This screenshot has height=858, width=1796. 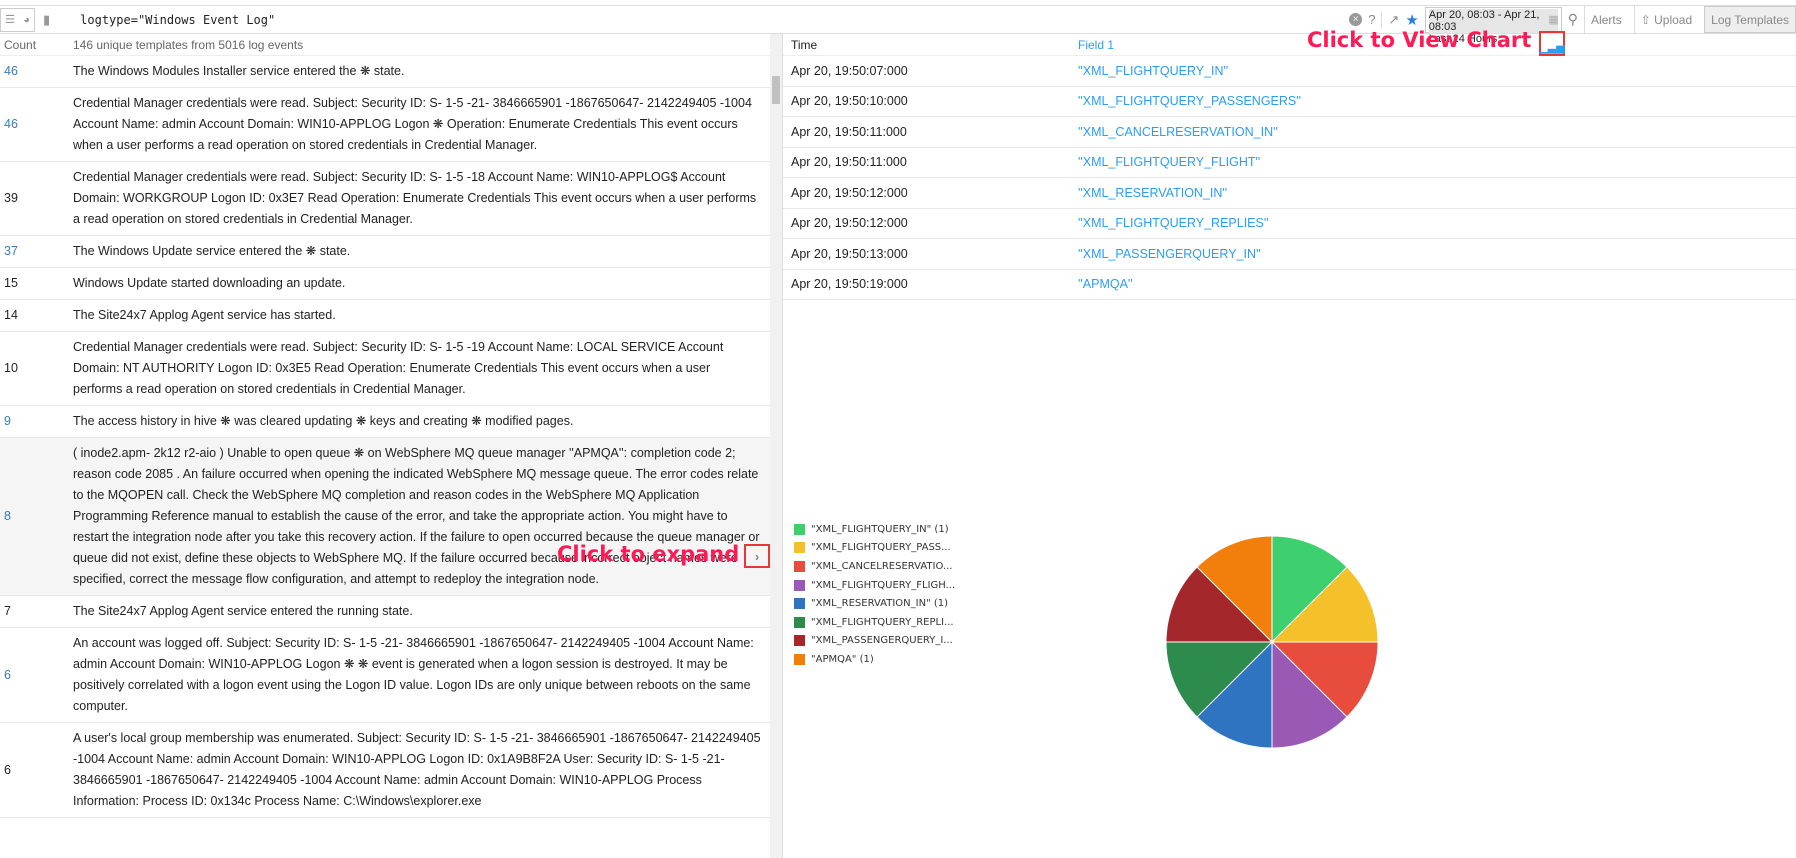 What do you see at coordinates (1750, 19) in the screenshot?
I see `log-templates-button: Log Templates` at bounding box center [1750, 19].